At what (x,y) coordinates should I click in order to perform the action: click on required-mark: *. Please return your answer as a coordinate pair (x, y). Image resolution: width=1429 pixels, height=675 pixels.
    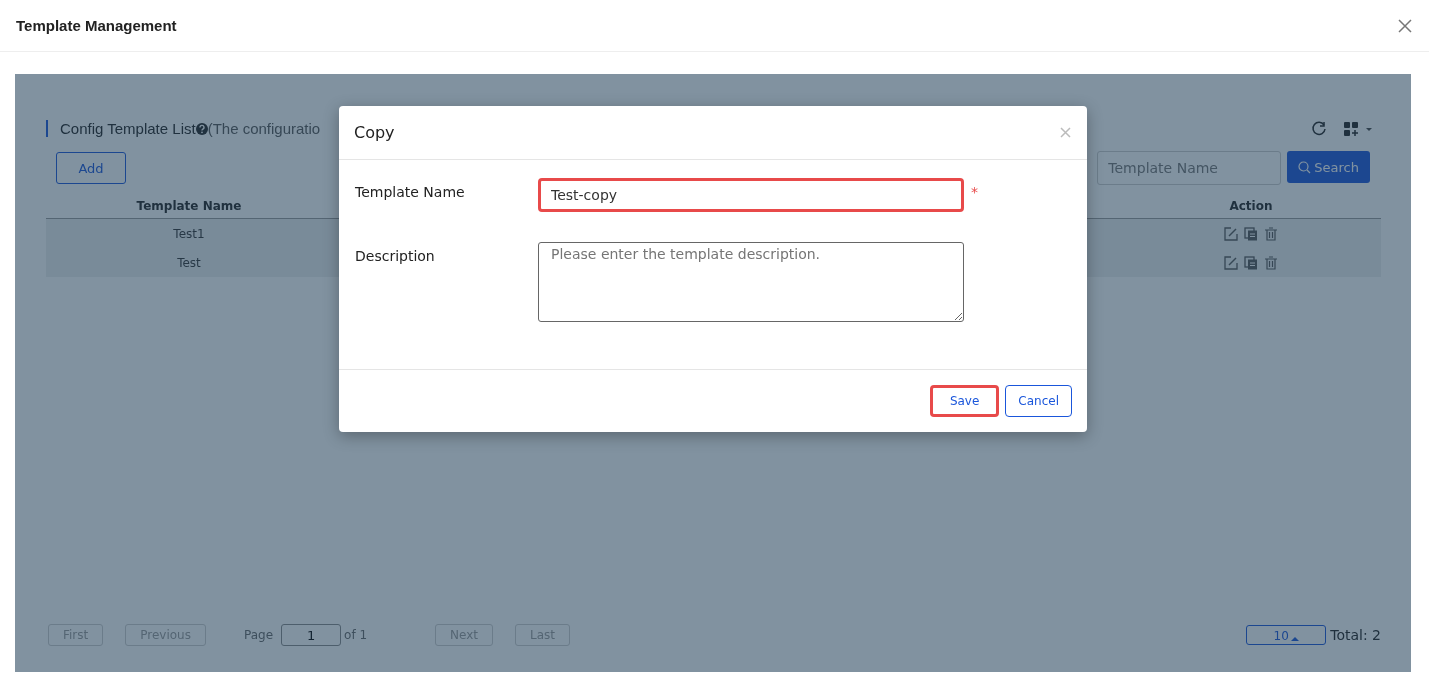
    Looking at the image, I should click on (975, 191).